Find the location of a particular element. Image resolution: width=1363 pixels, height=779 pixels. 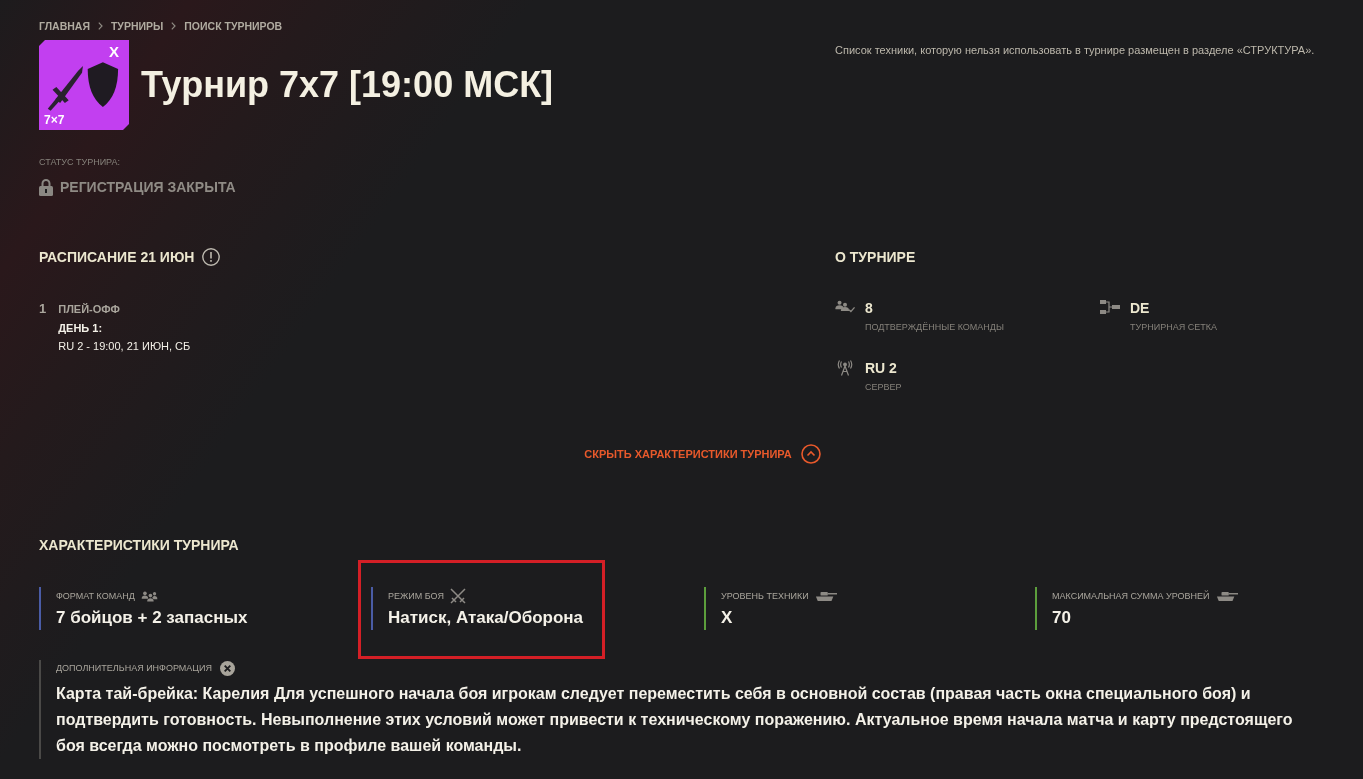

schedule-heading: РАСПИСАНИЕ 21 ИЮН is located at coordinates (117, 257).